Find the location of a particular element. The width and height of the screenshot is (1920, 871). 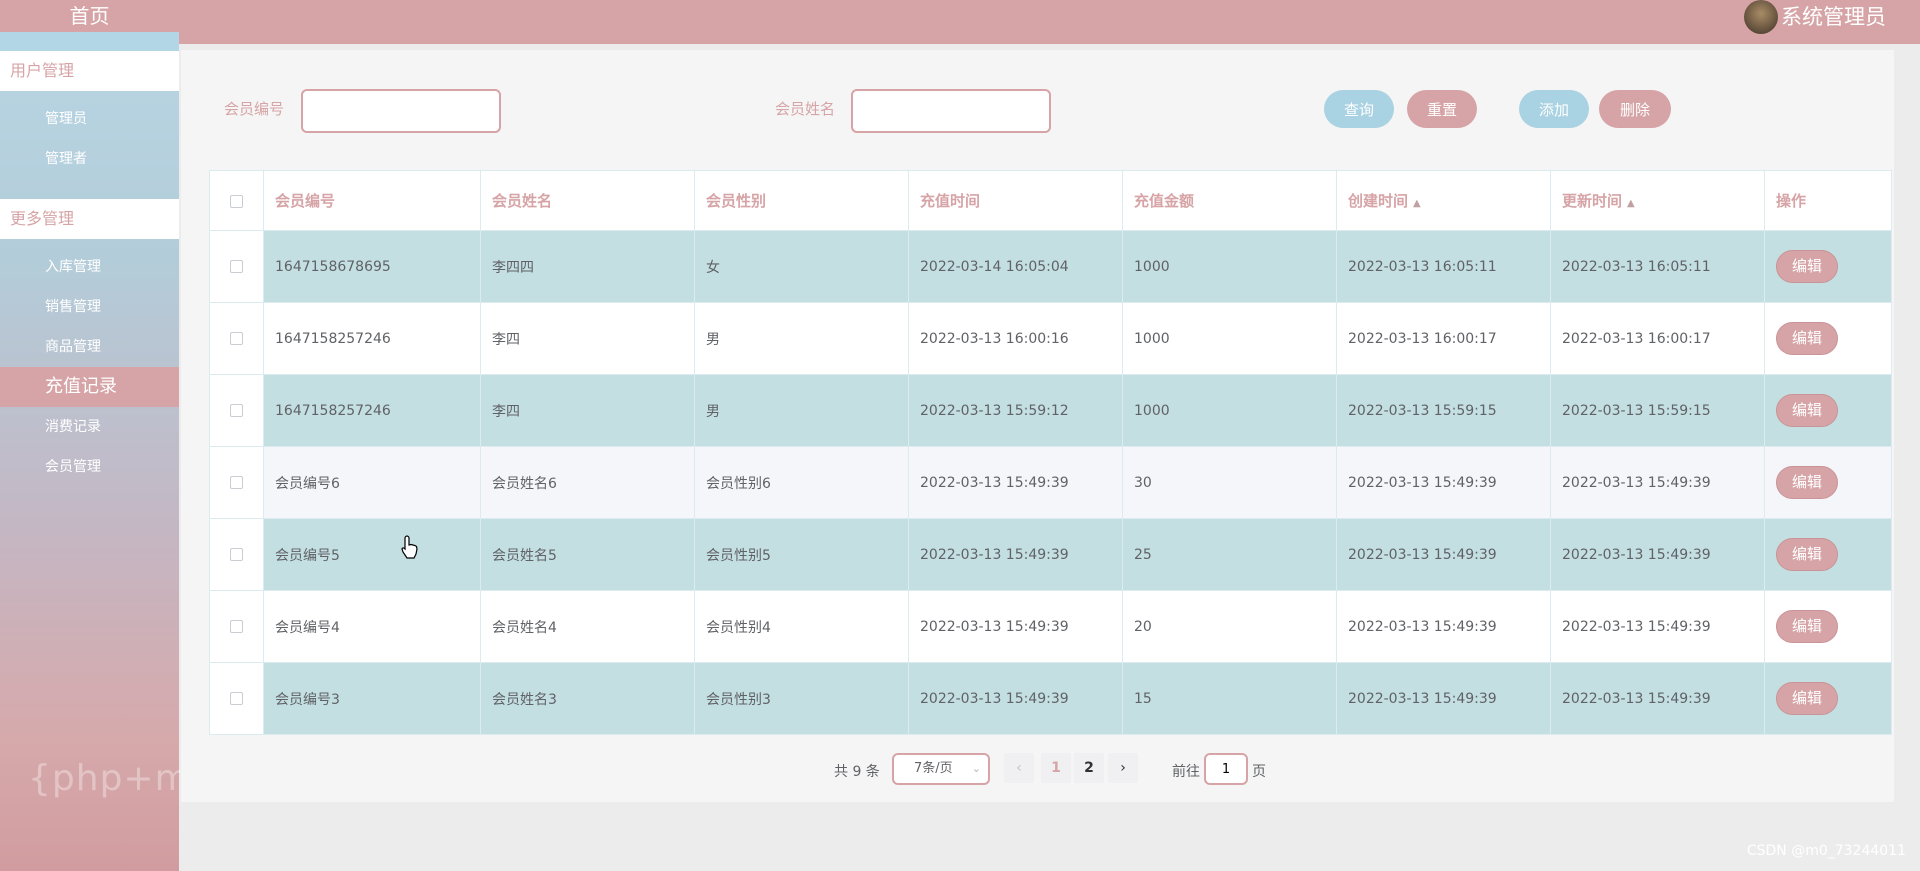

query-button: 查询 is located at coordinates (1359, 109).